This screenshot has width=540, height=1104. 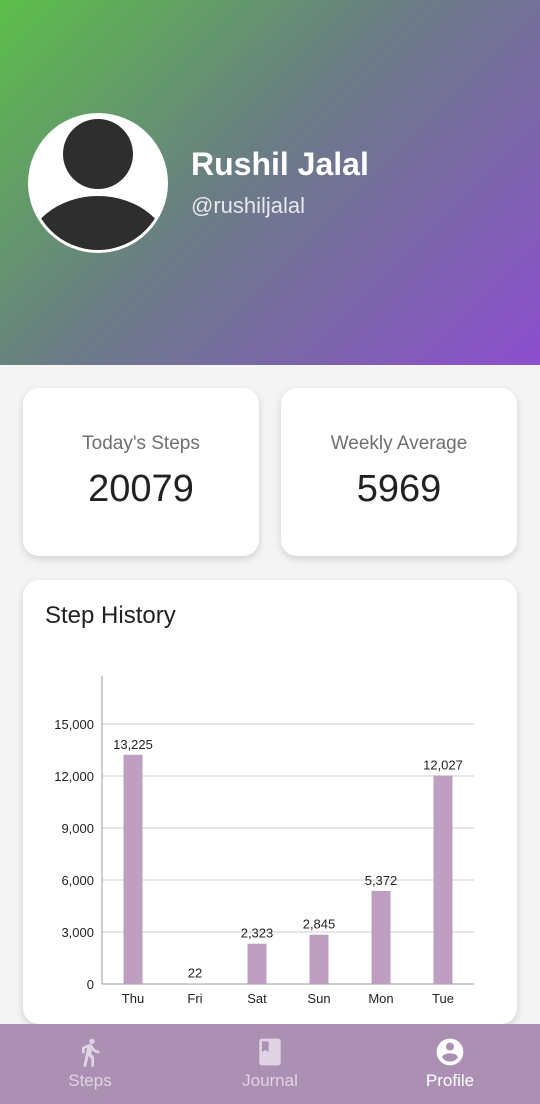 I want to click on account-circle-icon, so click(x=450, y=1052).